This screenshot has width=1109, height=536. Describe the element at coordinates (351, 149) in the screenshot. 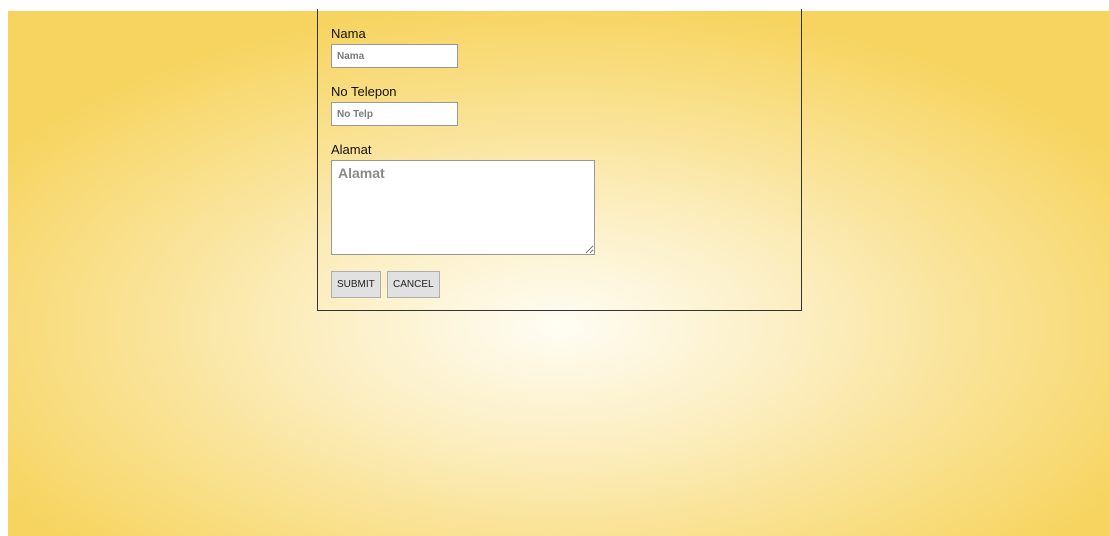

I see `alamat-label: Alamat` at that location.